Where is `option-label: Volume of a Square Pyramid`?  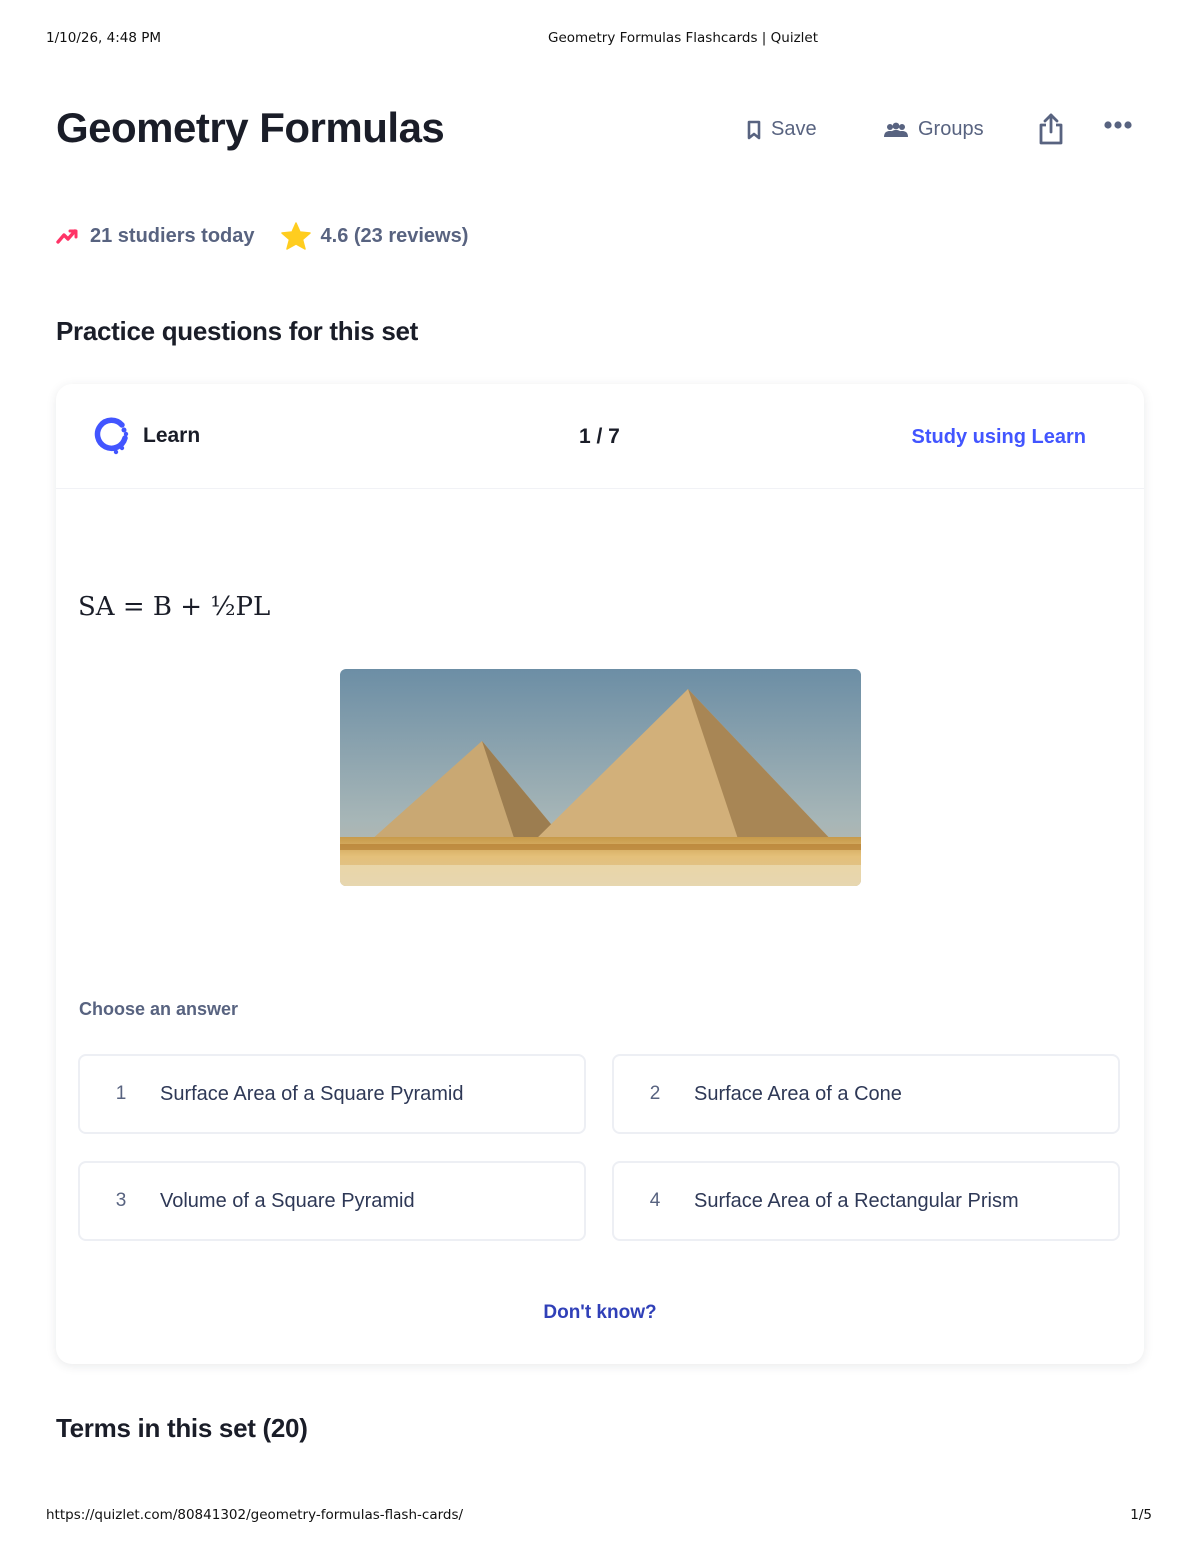 option-label: Volume of a Square Pyramid is located at coordinates (287, 1200).